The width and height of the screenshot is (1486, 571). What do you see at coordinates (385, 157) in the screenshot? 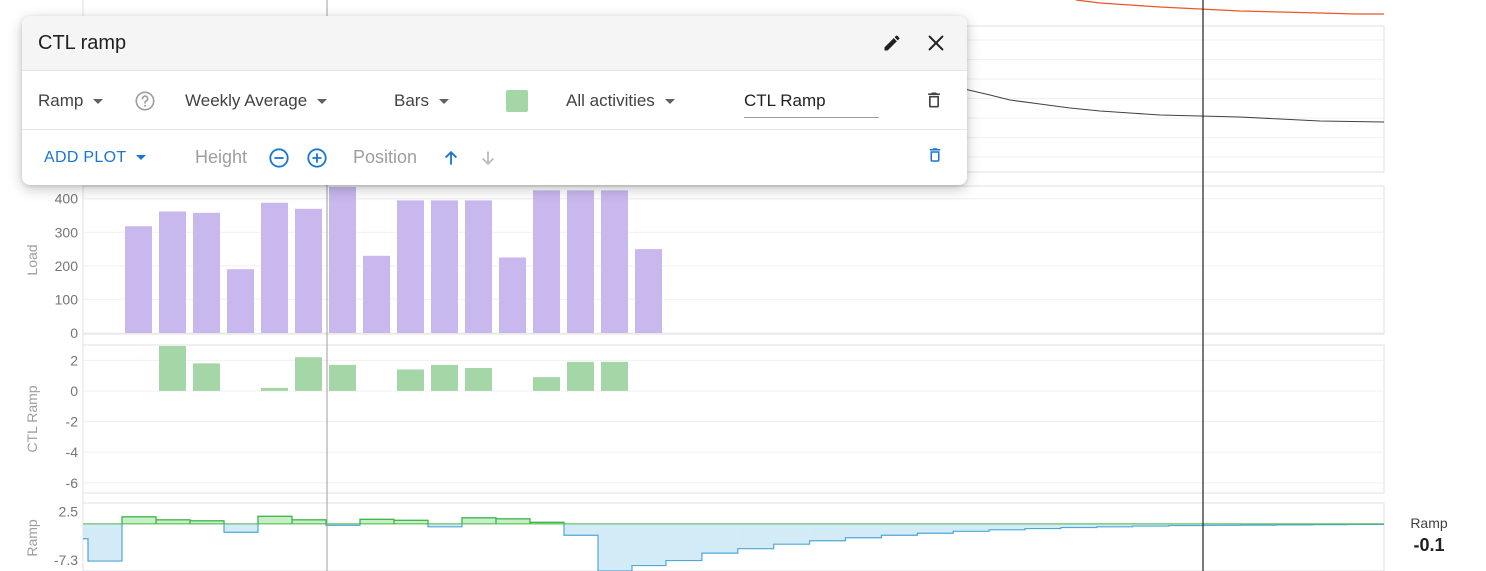
I see `position-label: Position` at bounding box center [385, 157].